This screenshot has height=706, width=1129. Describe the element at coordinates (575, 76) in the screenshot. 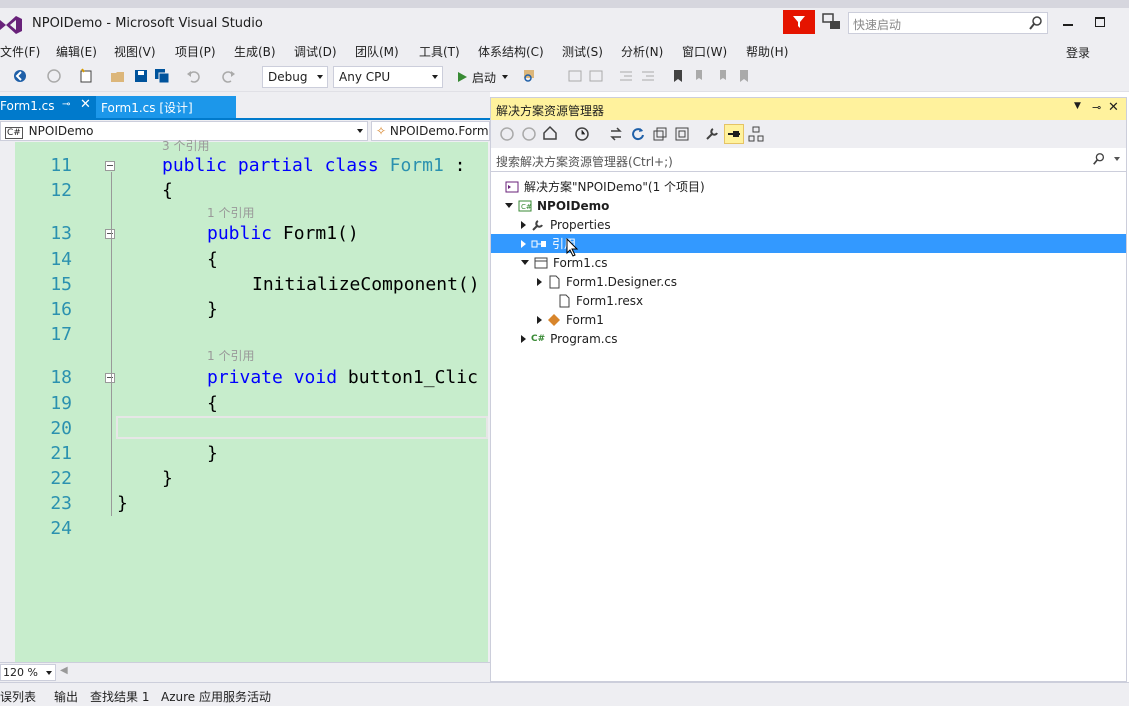

I see `comment-icon` at that location.